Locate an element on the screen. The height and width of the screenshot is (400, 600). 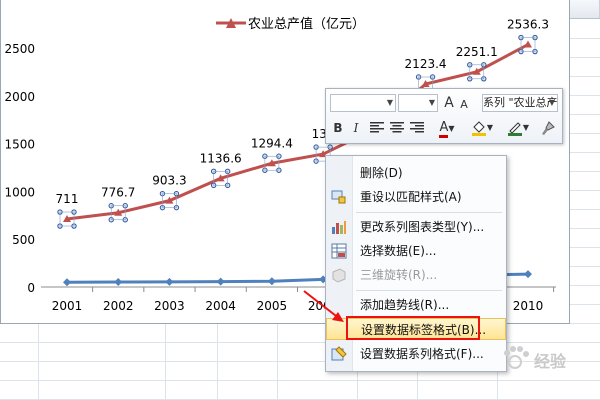
paw-logo-icon is located at coordinates (516, 357).